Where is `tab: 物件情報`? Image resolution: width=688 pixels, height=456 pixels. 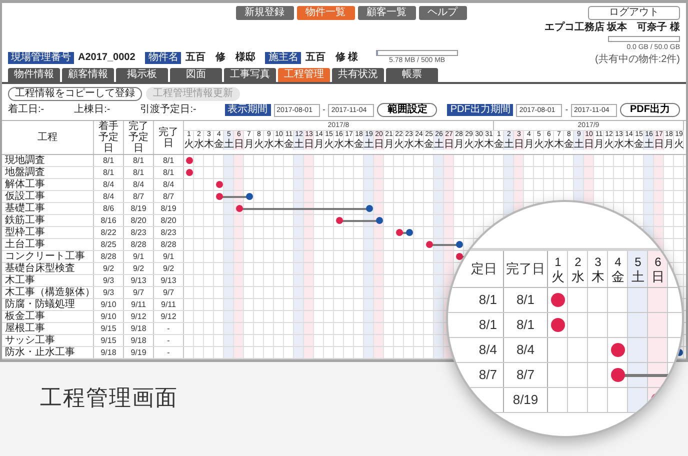
tab: 物件情報 is located at coordinates (34, 75).